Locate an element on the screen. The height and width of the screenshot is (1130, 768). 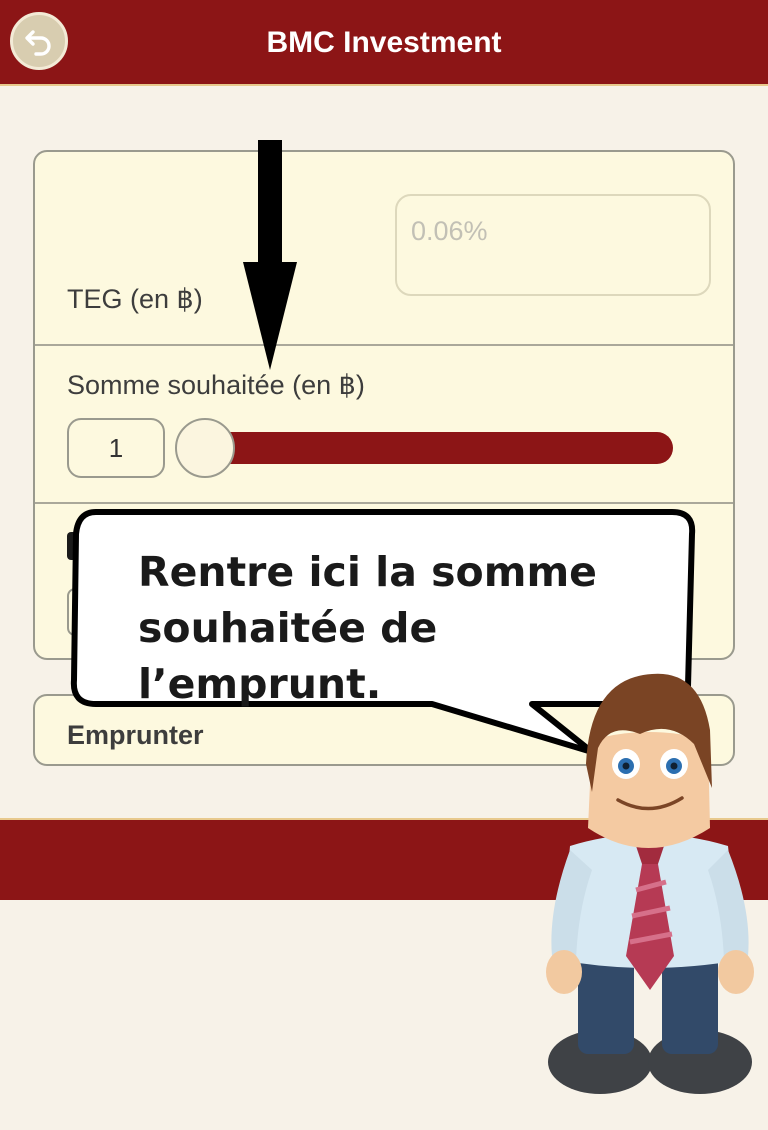
app-header: BMC Investment is located at coordinates (384, 43).